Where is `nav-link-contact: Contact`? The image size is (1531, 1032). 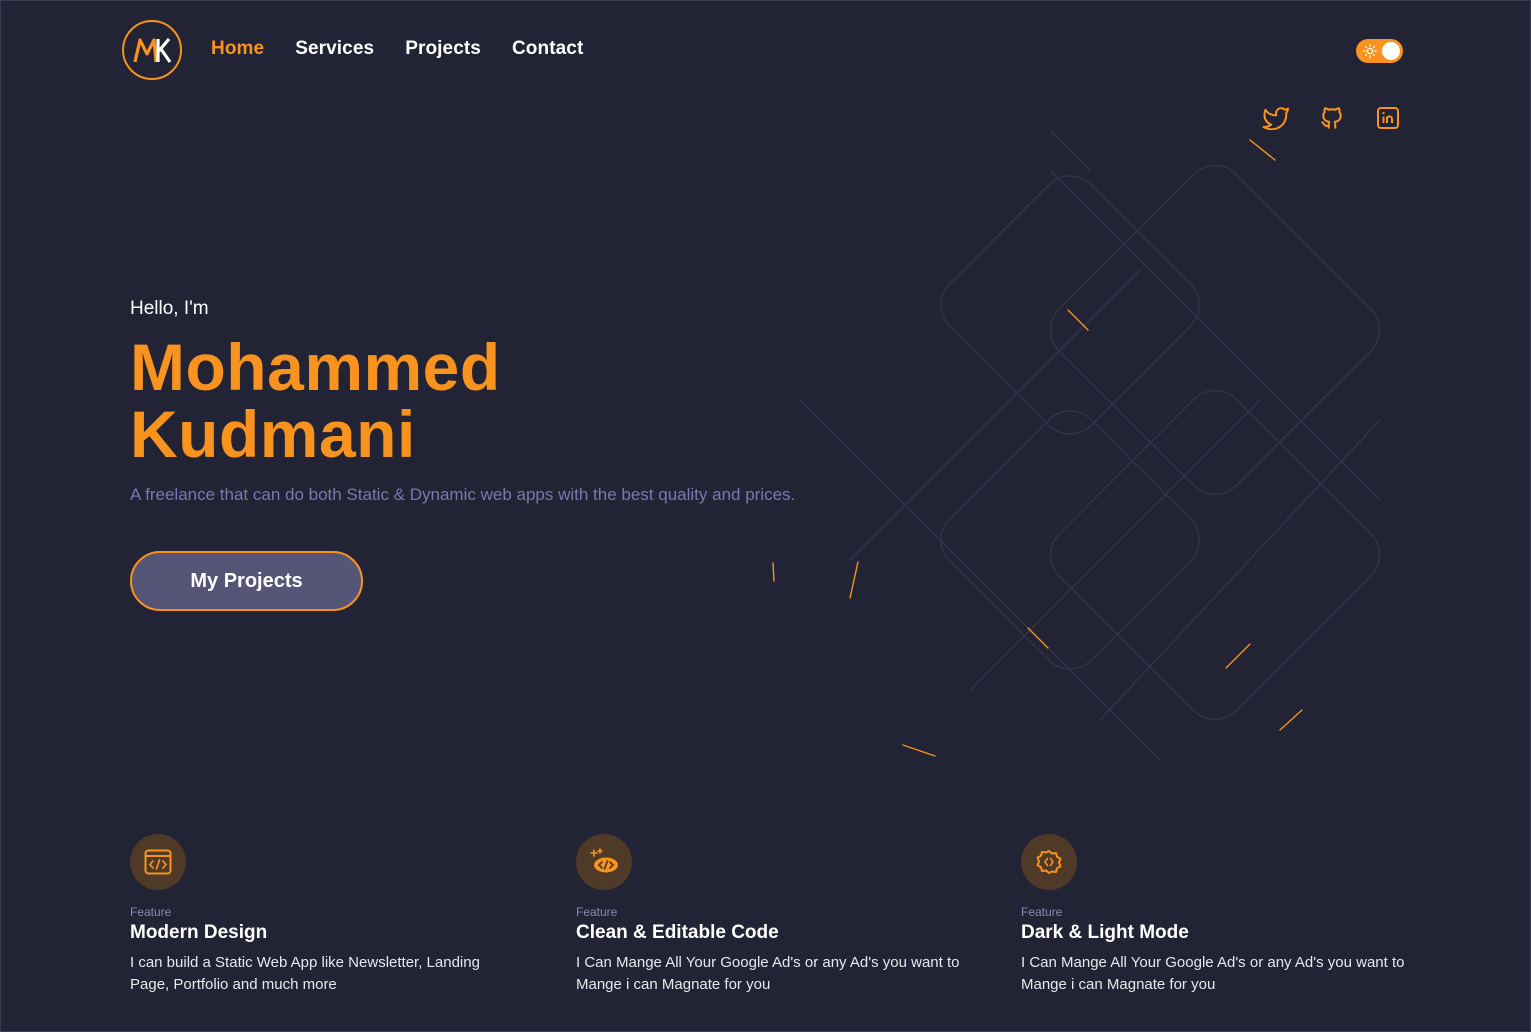 nav-link-contact: Contact is located at coordinates (547, 49).